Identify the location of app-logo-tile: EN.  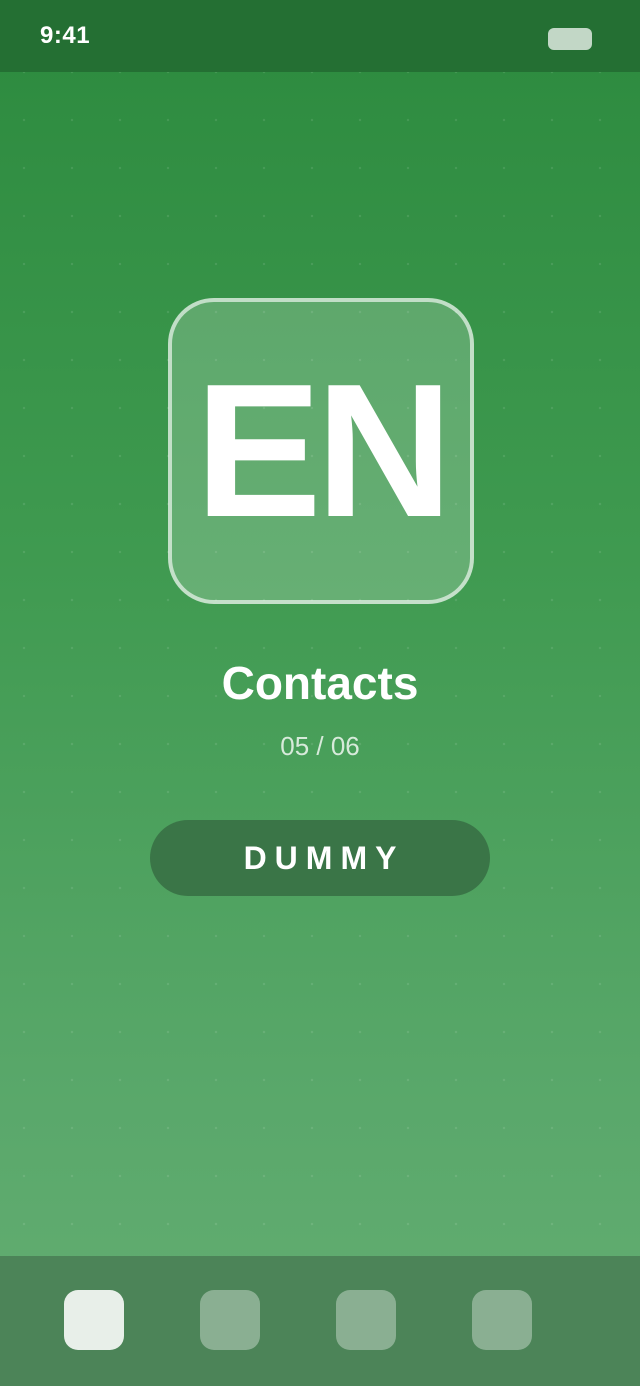
(321, 451).